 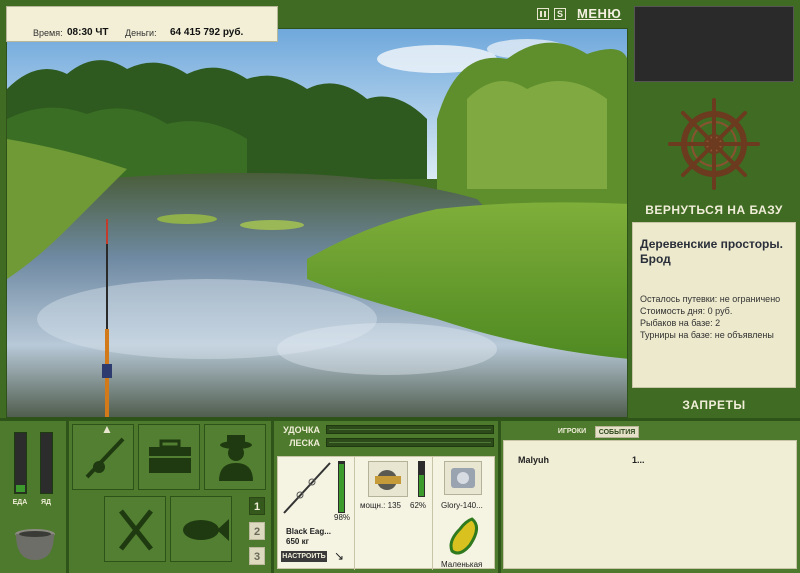 I want to click on food-button, so click(x=135, y=529).